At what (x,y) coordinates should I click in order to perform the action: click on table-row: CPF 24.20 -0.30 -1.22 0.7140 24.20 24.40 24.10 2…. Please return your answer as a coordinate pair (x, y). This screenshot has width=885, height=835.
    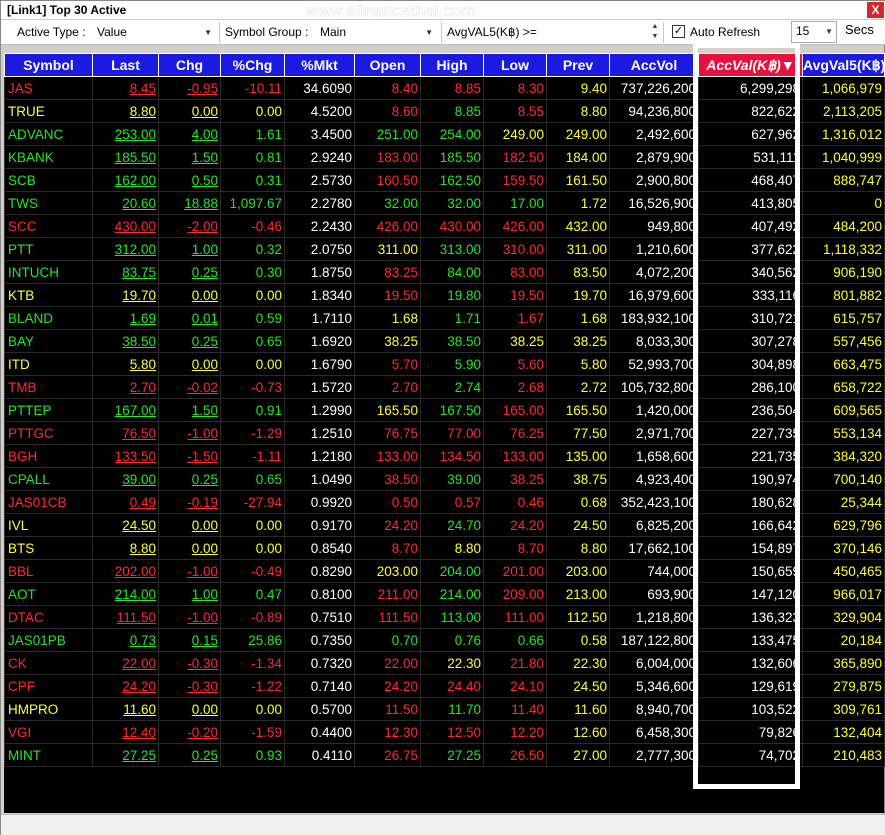
    Looking at the image, I should click on (444, 686).